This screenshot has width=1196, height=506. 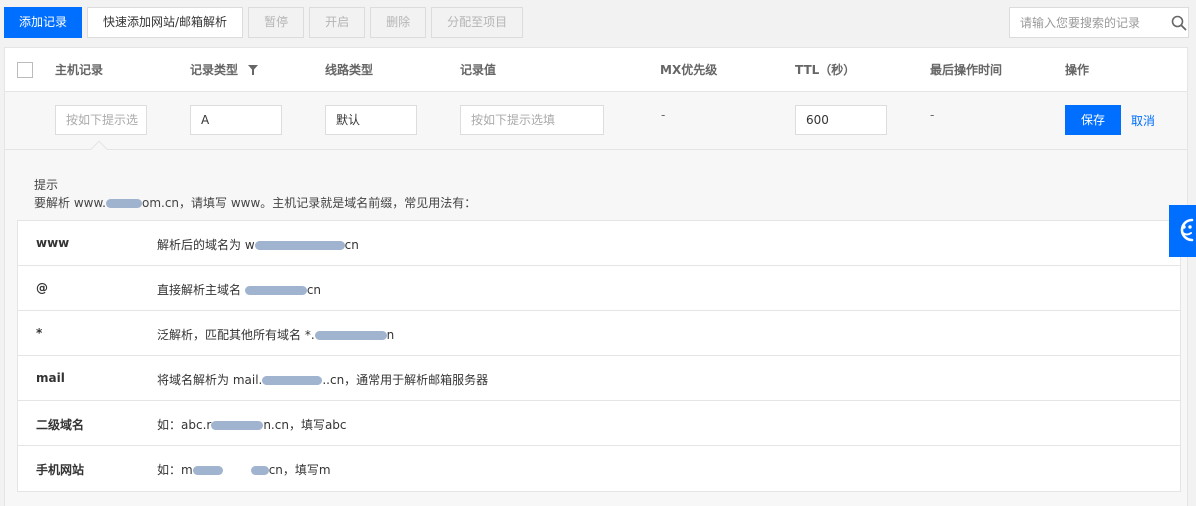 What do you see at coordinates (1077, 70) in the screenshot?
I see `header-actions: 操作` at bounding box center [1077, 70].